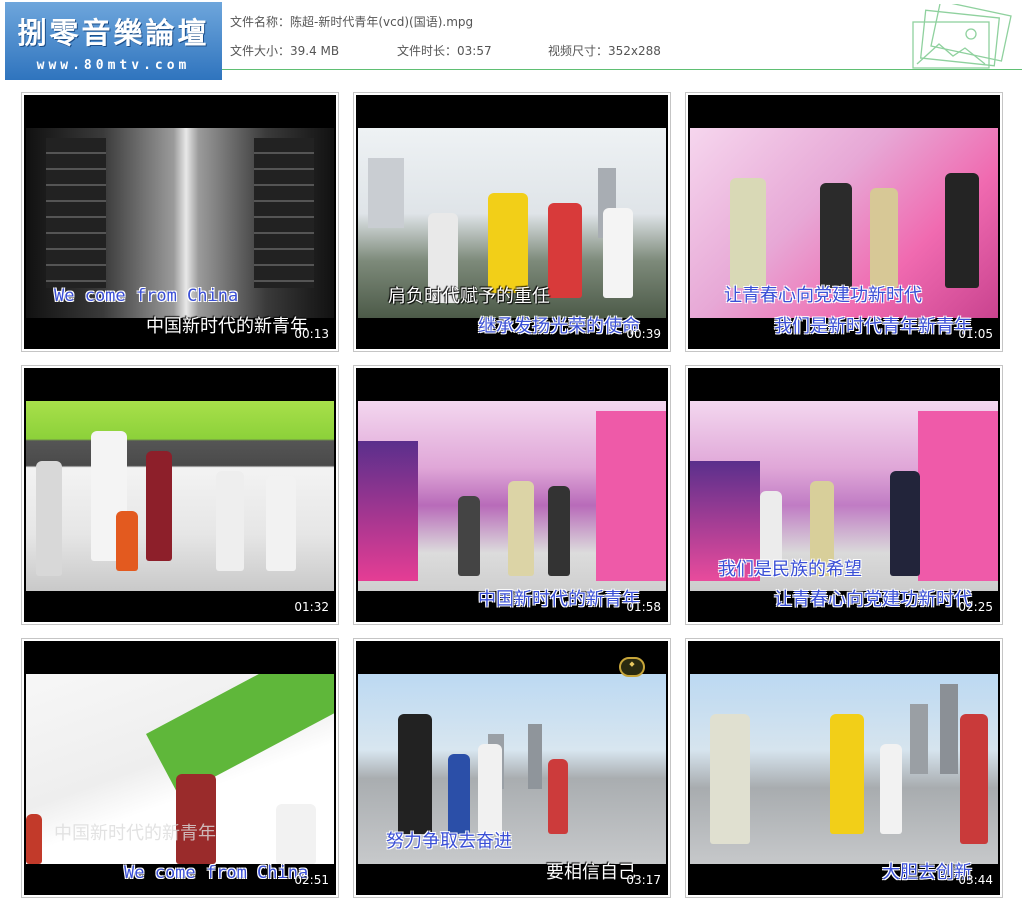  What do you see at coordinates (388, 511) in the screenshot?
I see `arcade-machines` at bounding box center [388, 511].